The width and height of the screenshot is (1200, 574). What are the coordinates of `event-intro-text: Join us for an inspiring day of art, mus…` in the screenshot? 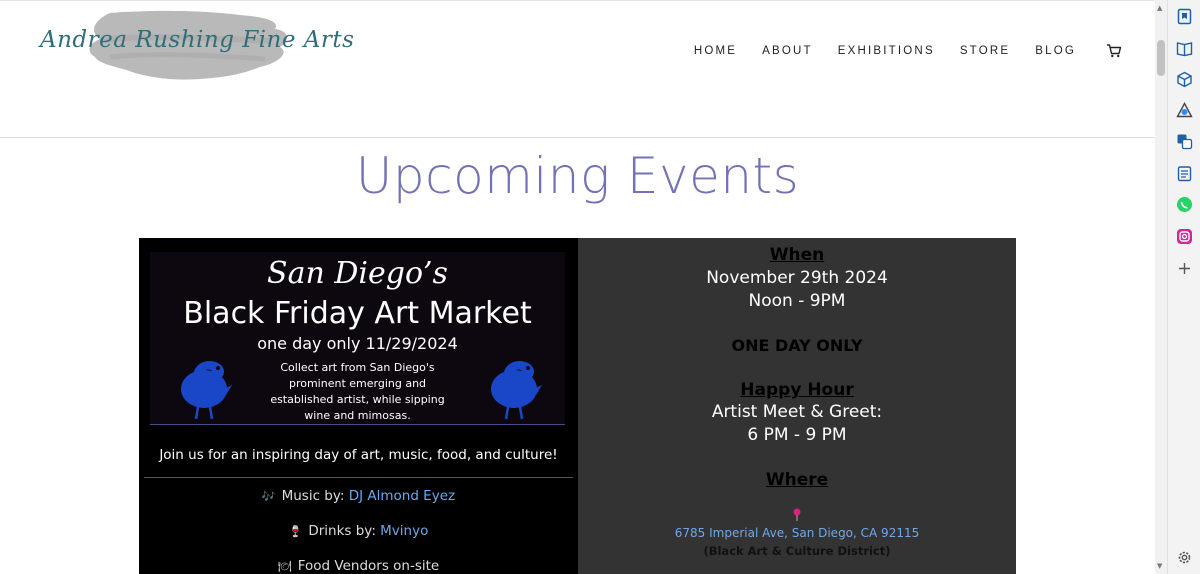 It's located at (358, 455).